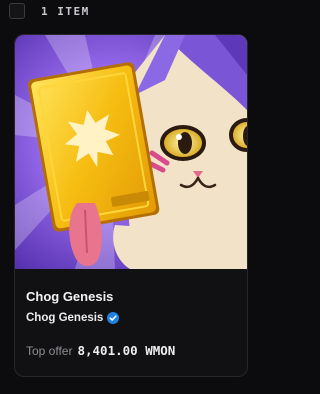  I want to click on top-offer-label: Top offer, so click(49, 351).